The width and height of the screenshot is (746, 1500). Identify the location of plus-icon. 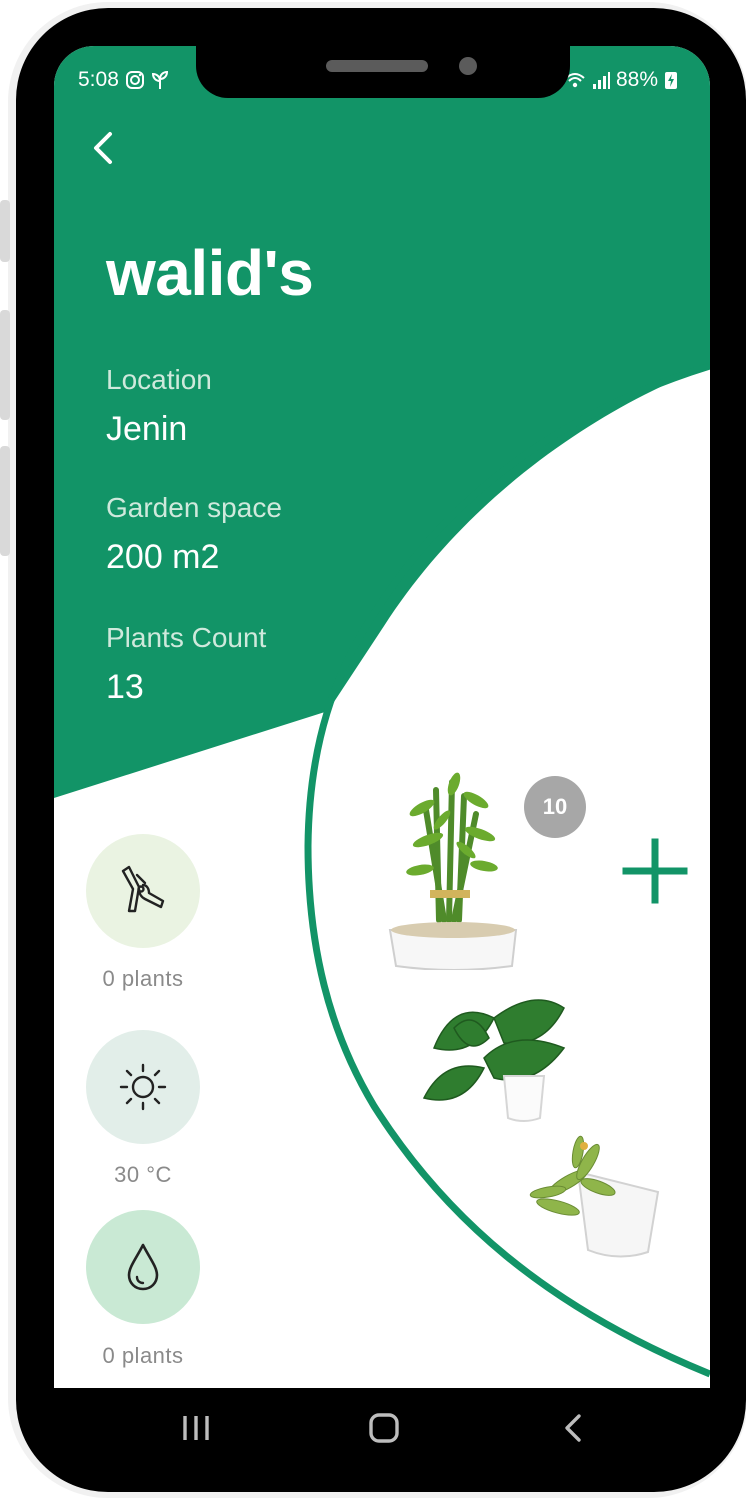
(655, 871).